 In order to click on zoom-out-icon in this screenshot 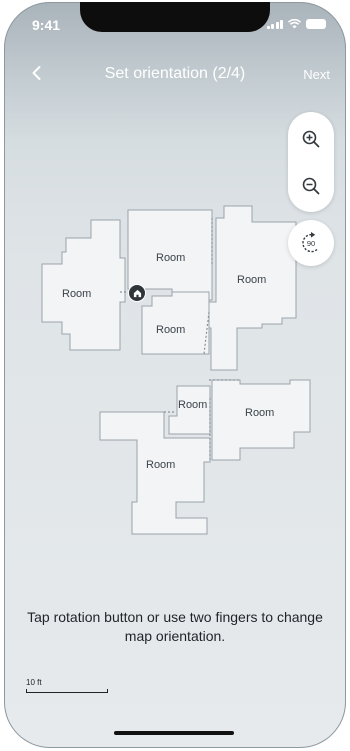, I will do `click(311, 186)`.